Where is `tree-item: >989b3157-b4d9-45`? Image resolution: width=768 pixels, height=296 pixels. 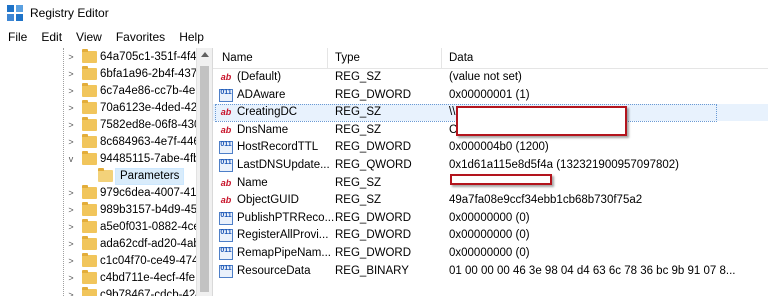
tree-item: >989b3157-b4d9-45 is located at coordinates (100, 210).